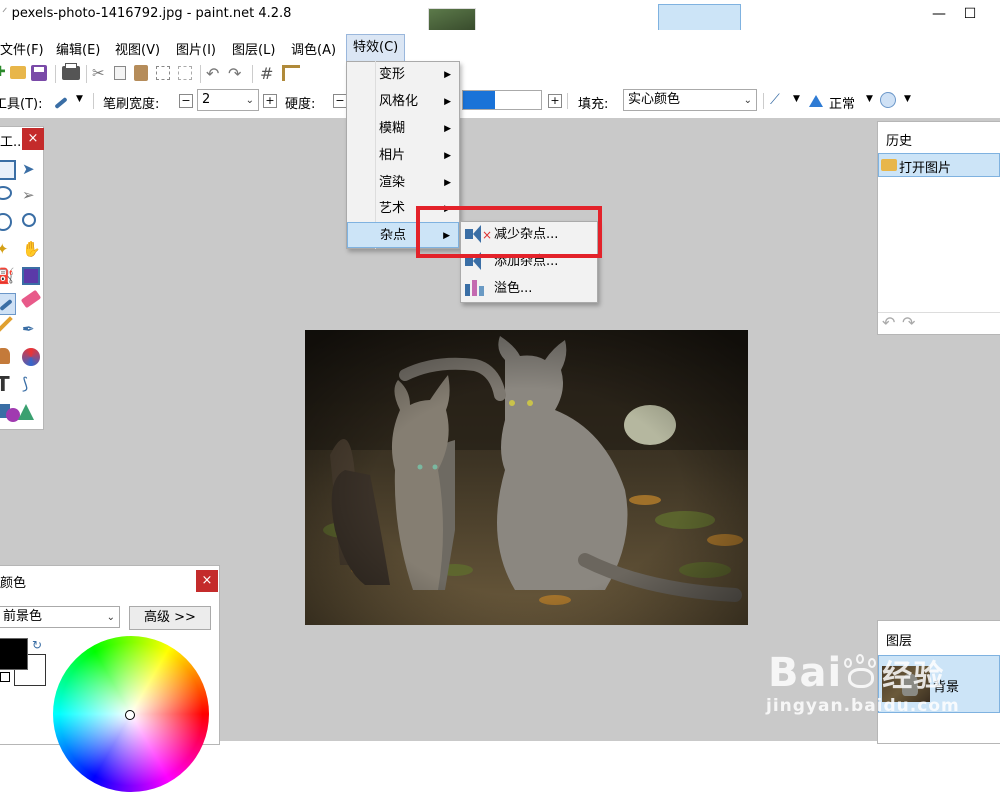 The image size is (1000, 792). What do you see at coordinates (313, 48) in the screenshot?
I see `menu-adjustments: 调色(A)` at bounding box center [313, 48].